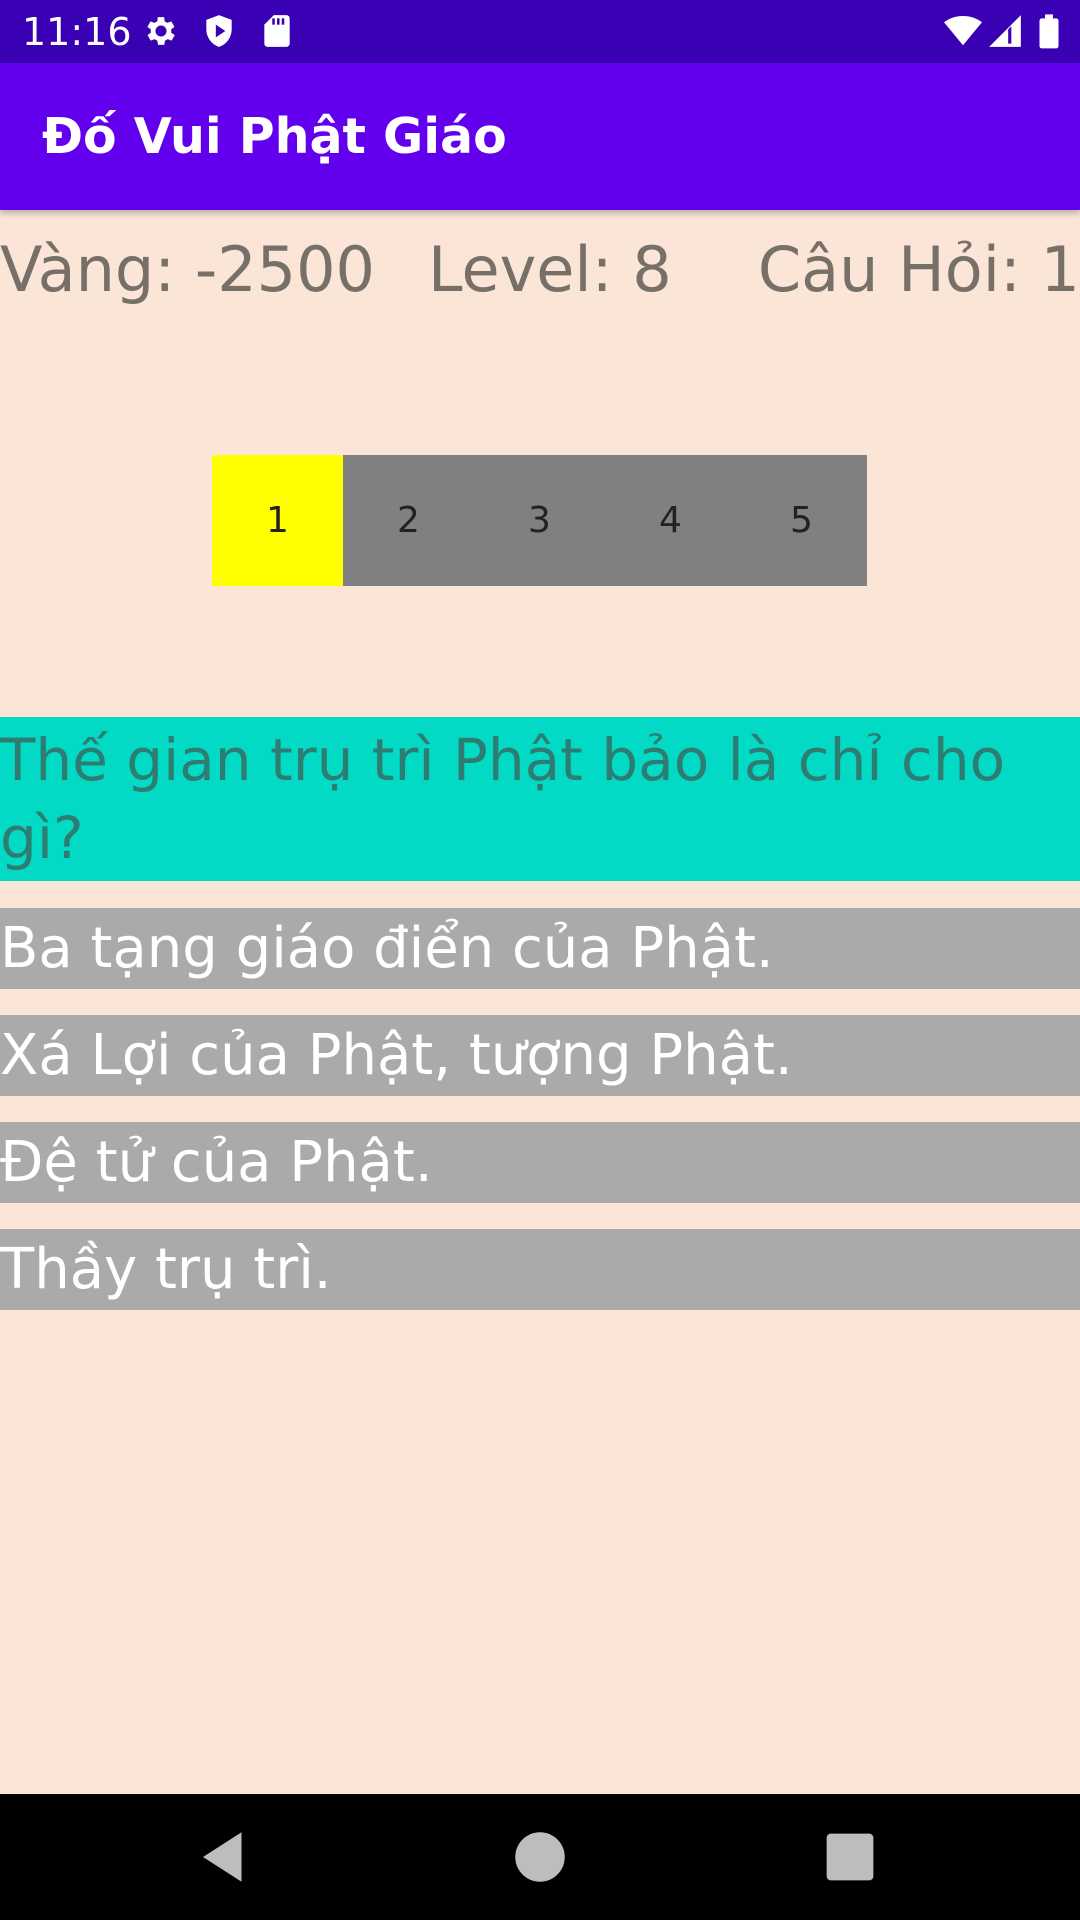  Describe the element at coordinates (963, 30) in the screenshot. I see `wifi-icon` at that location.